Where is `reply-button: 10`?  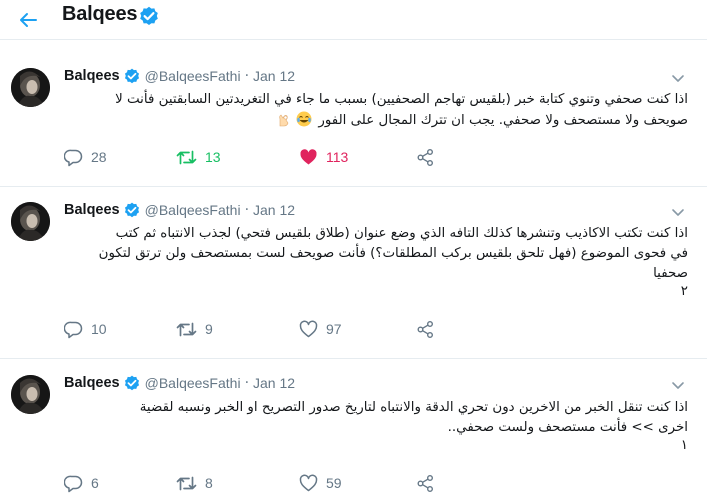 reply-button: 10 is located at coordinates (85, 329).